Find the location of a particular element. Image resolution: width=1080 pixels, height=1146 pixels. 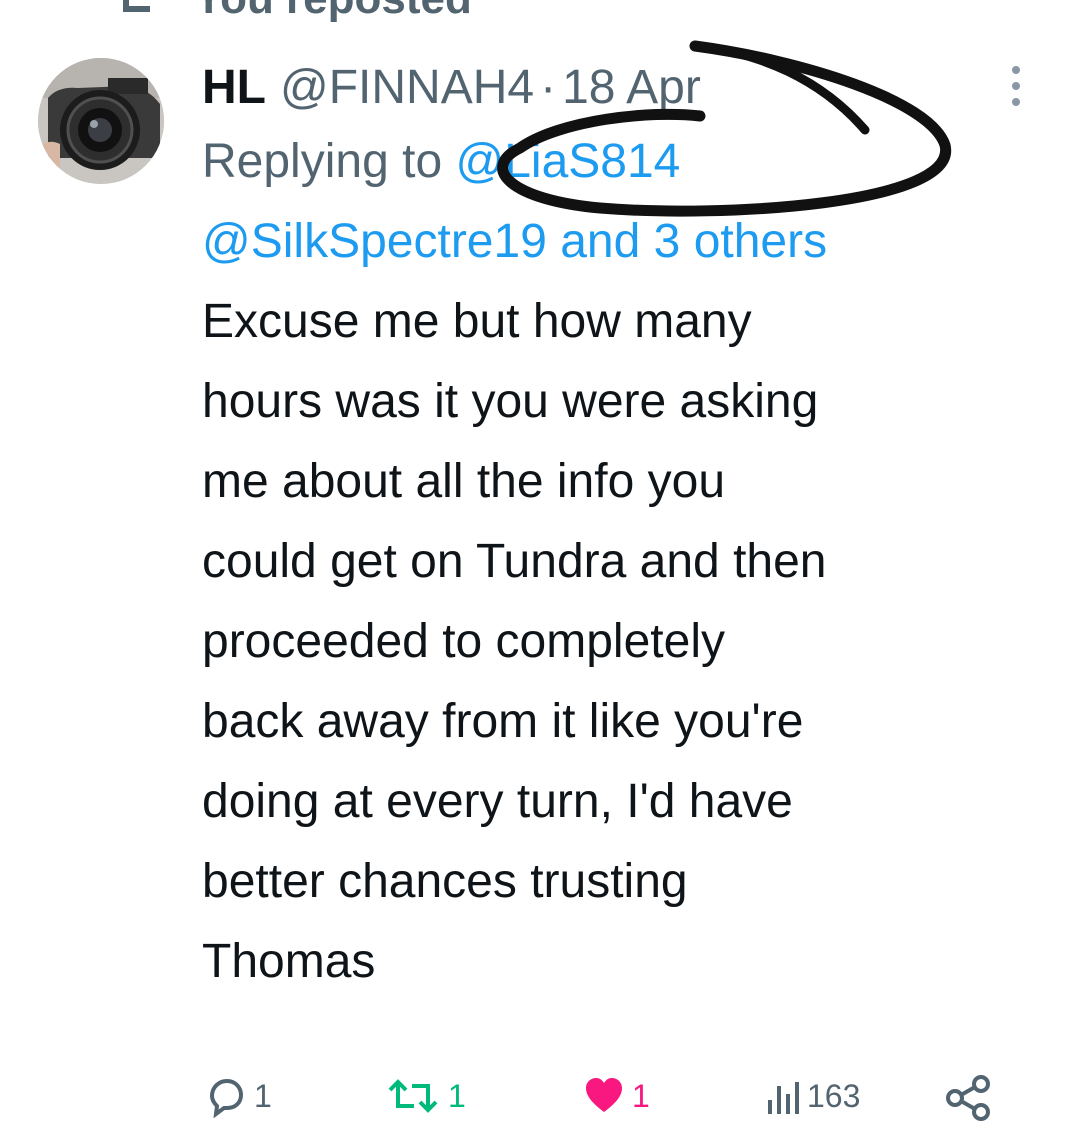

retweet-button: 1 is located at coordinates (425, 1096).